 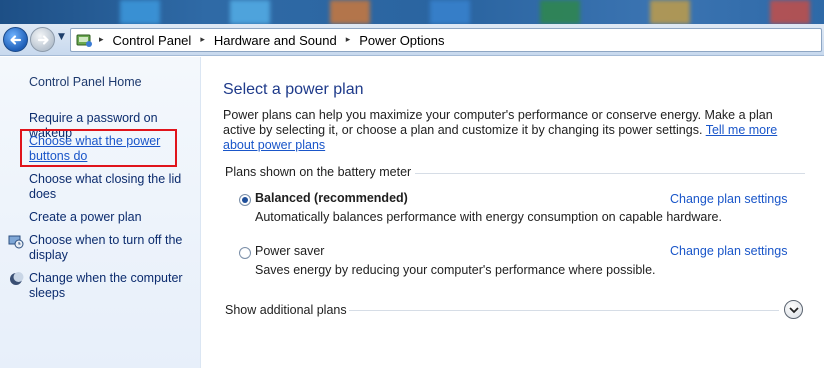 What do you see at coordinates (331, 198) in the screenshot?
I see `plan-balanced-name: Balanced (recommended)` at bounding box center [331, 198].